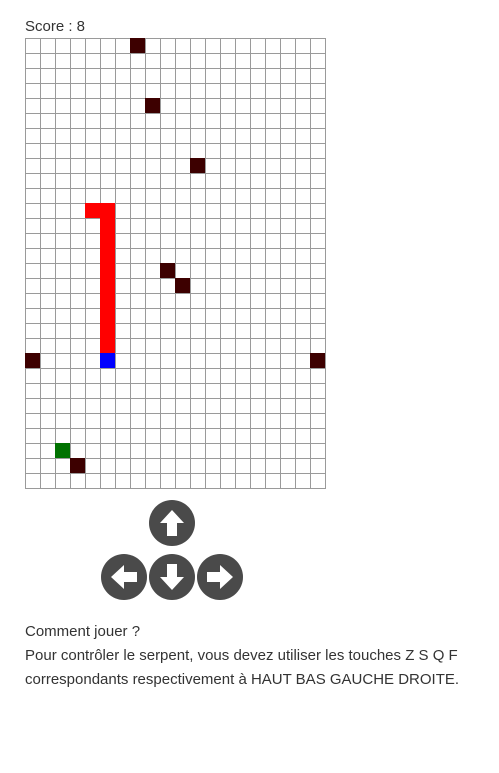 This screenshot has height=773, width=499. I want to click on instructions-title: Comment jouer ?, so click(83, 631).